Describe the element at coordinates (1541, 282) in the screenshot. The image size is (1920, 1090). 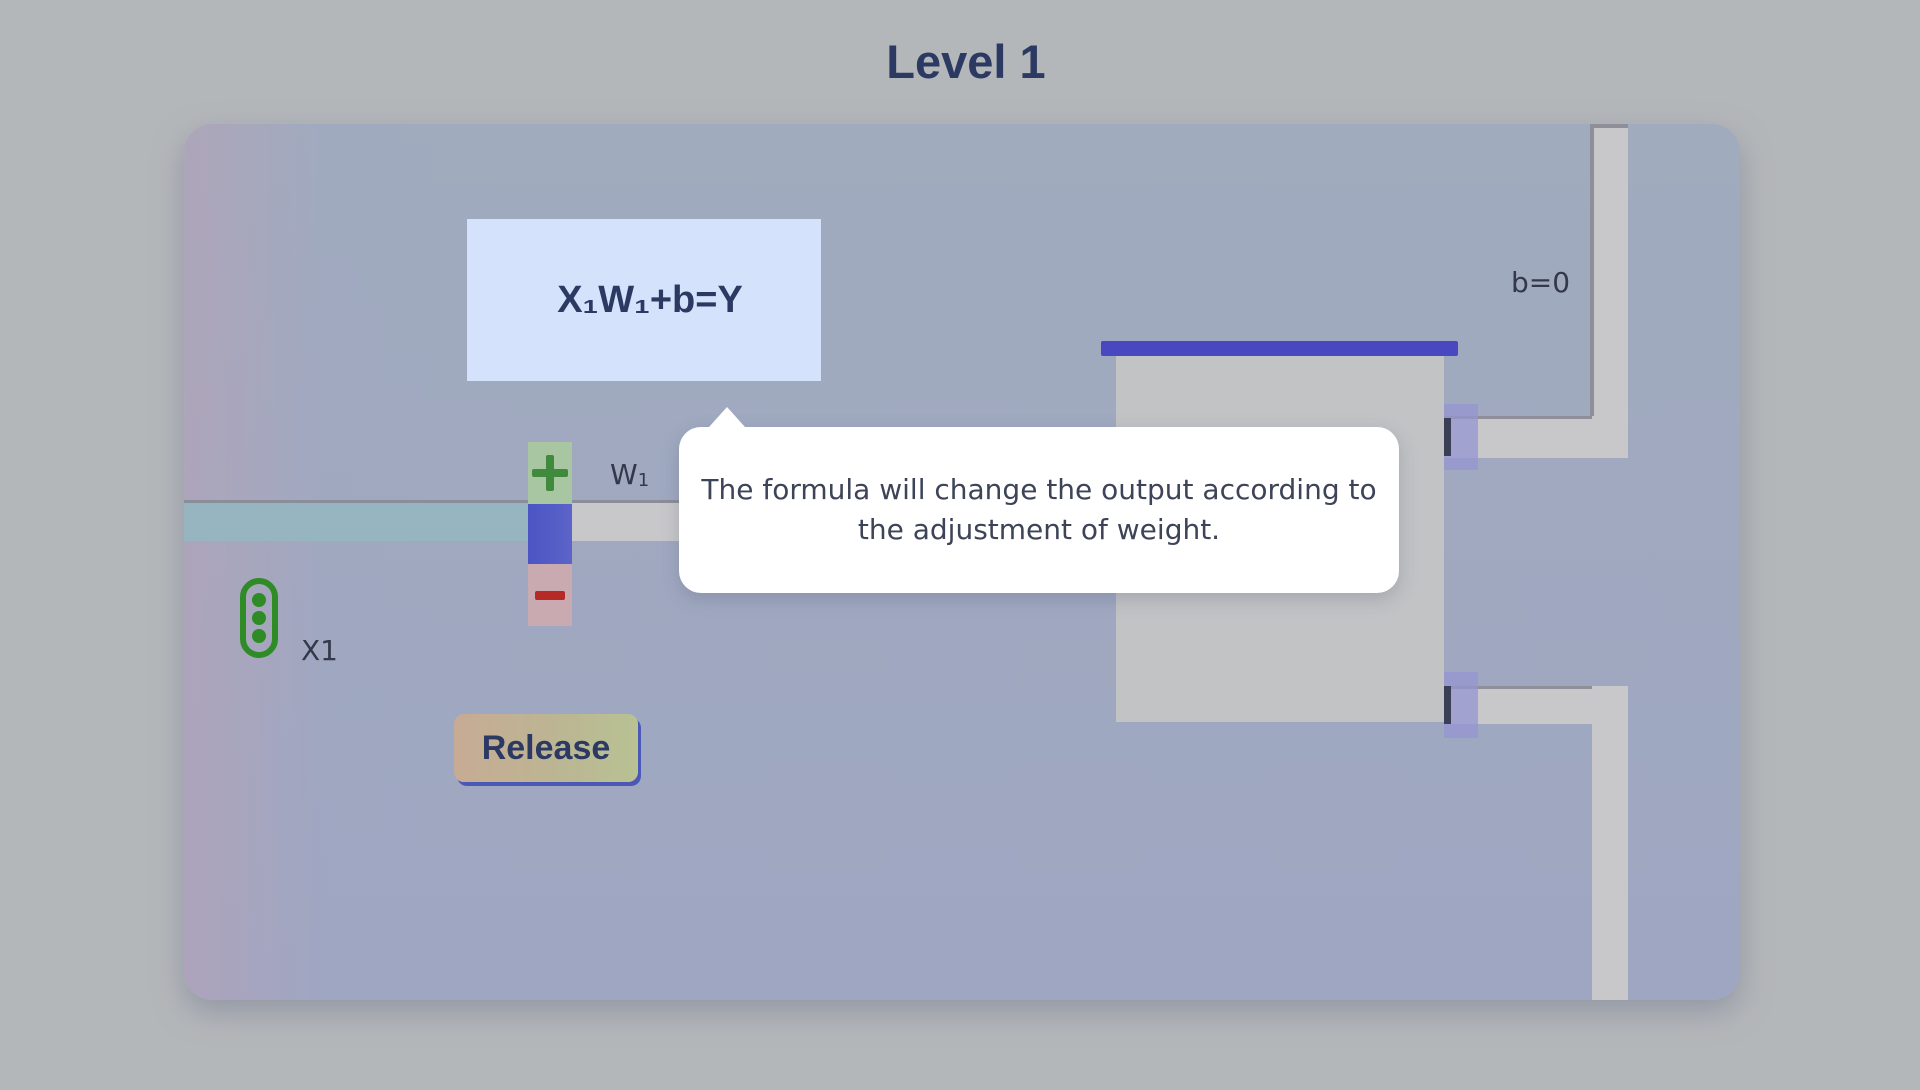
I see `bias-label: b=0` at that location.